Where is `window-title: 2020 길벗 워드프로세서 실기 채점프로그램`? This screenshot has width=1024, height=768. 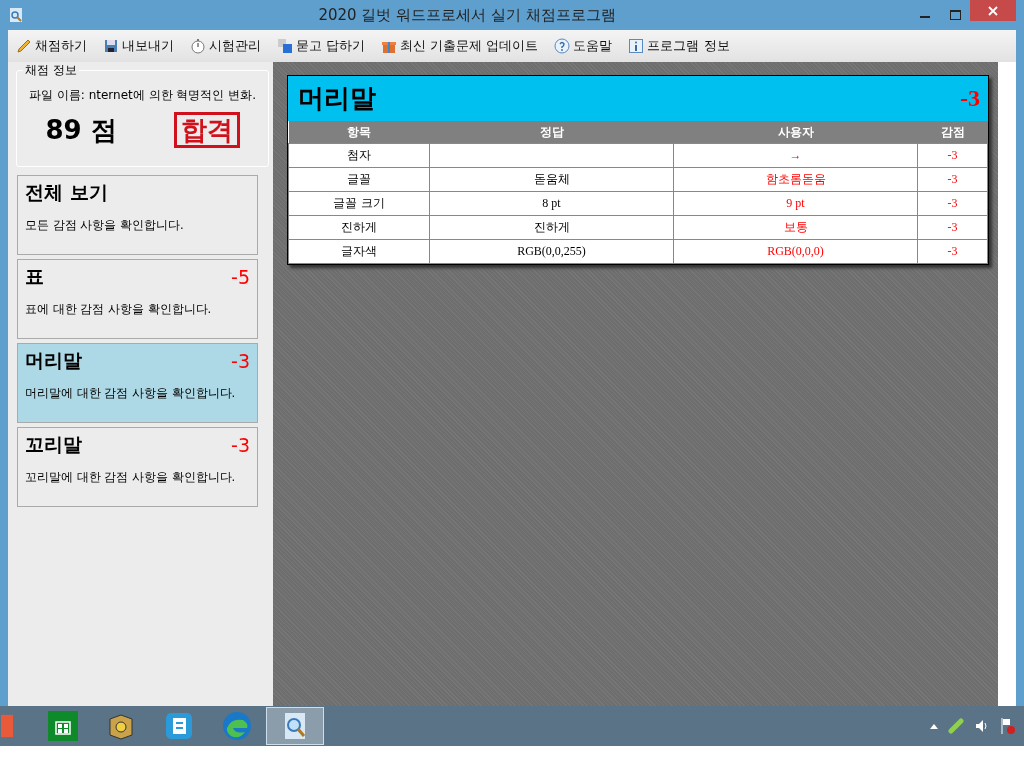
window-title: 2020 길벗 워드프로세서 실기 채점프로그램 is located at coordinates (467, 15).